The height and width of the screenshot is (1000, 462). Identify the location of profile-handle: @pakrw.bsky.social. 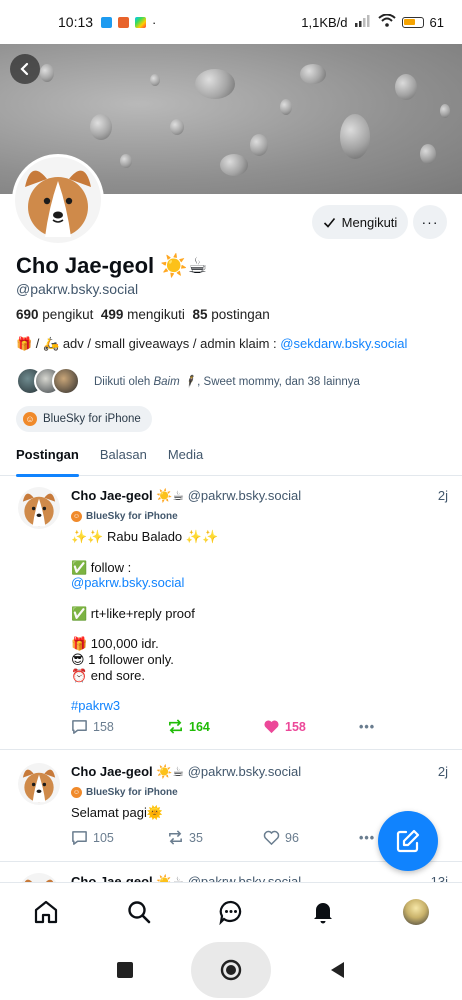
(77, 289).